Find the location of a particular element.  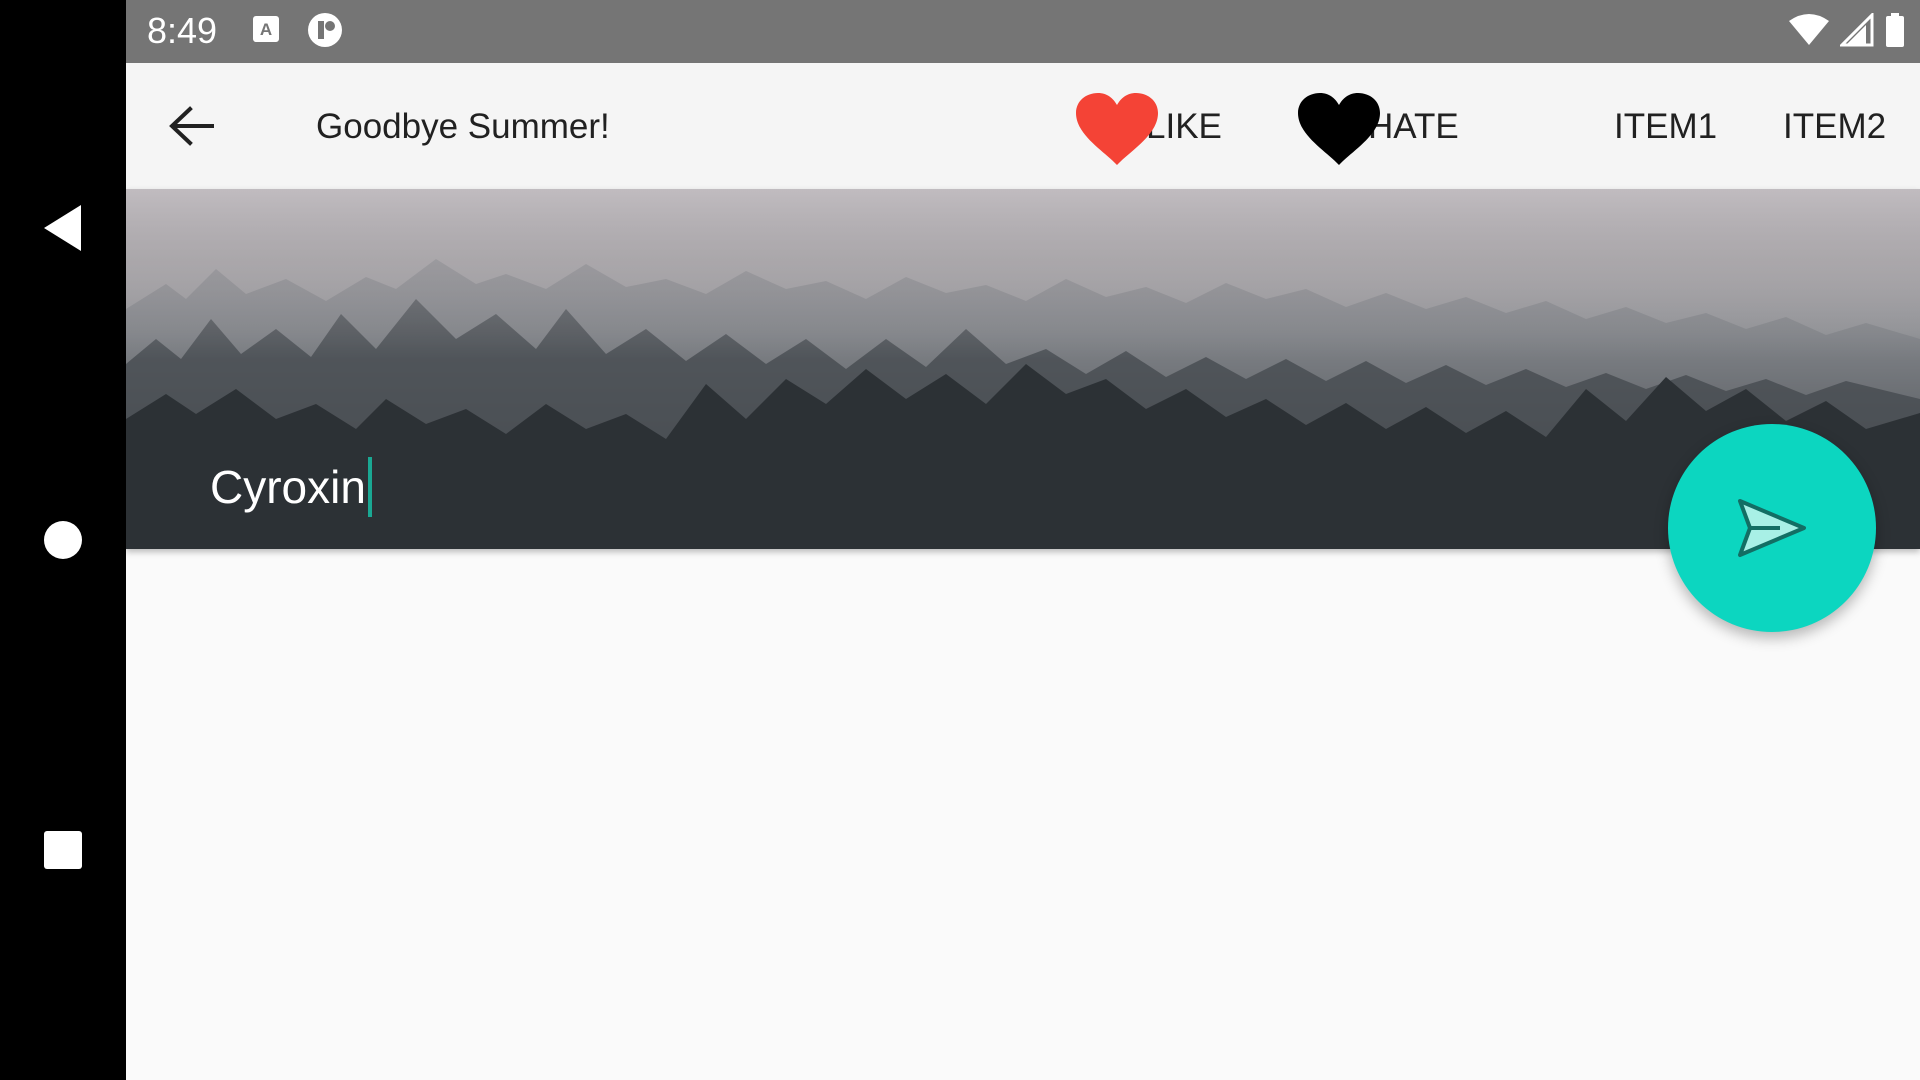

back-button is located at coordinates (191, 126).